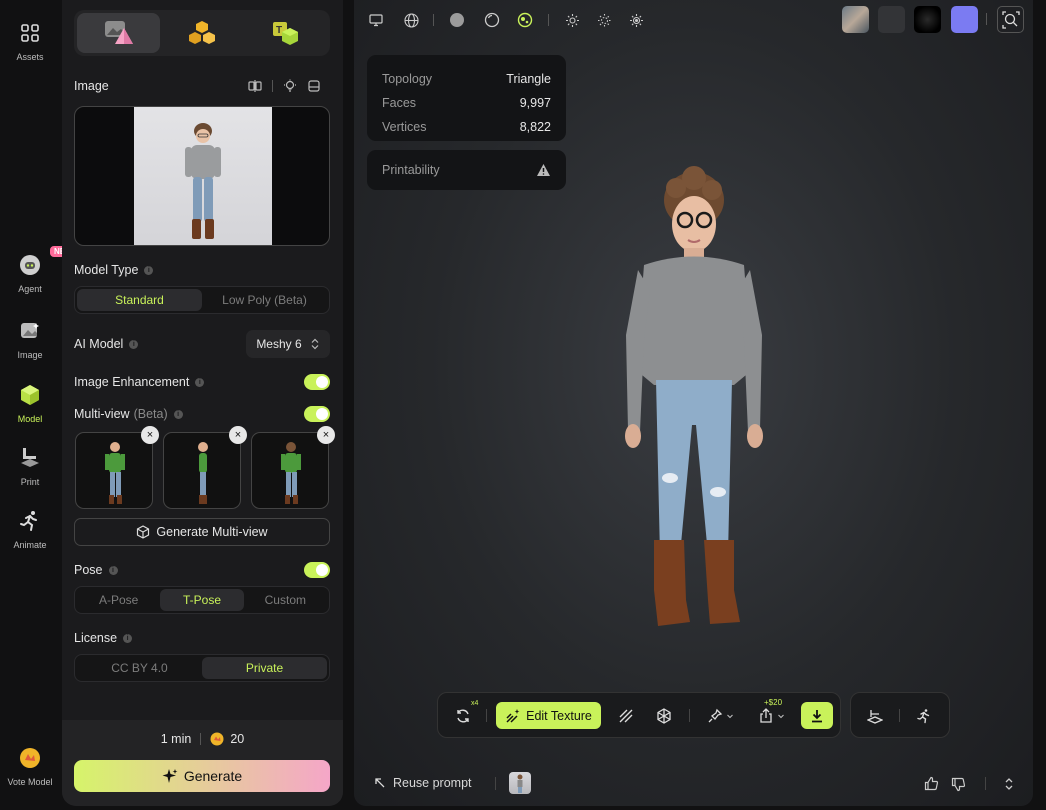 This screenshot has width=1046, height=810. Describe the element at coordinates (117, 467) in the screenshot. I see `multiview-thumb-front: ×` at that location.